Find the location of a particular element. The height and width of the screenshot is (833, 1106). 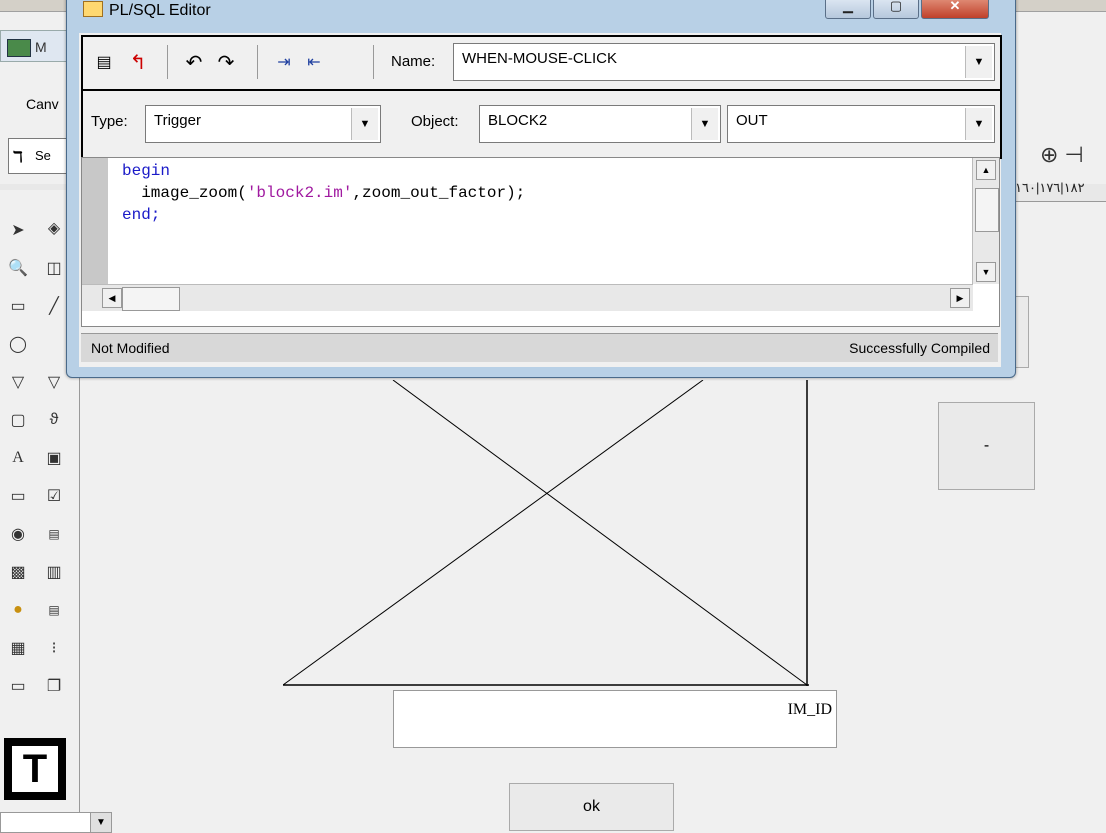

vertical-scroll-thumb is located at coordinates (987, 210).